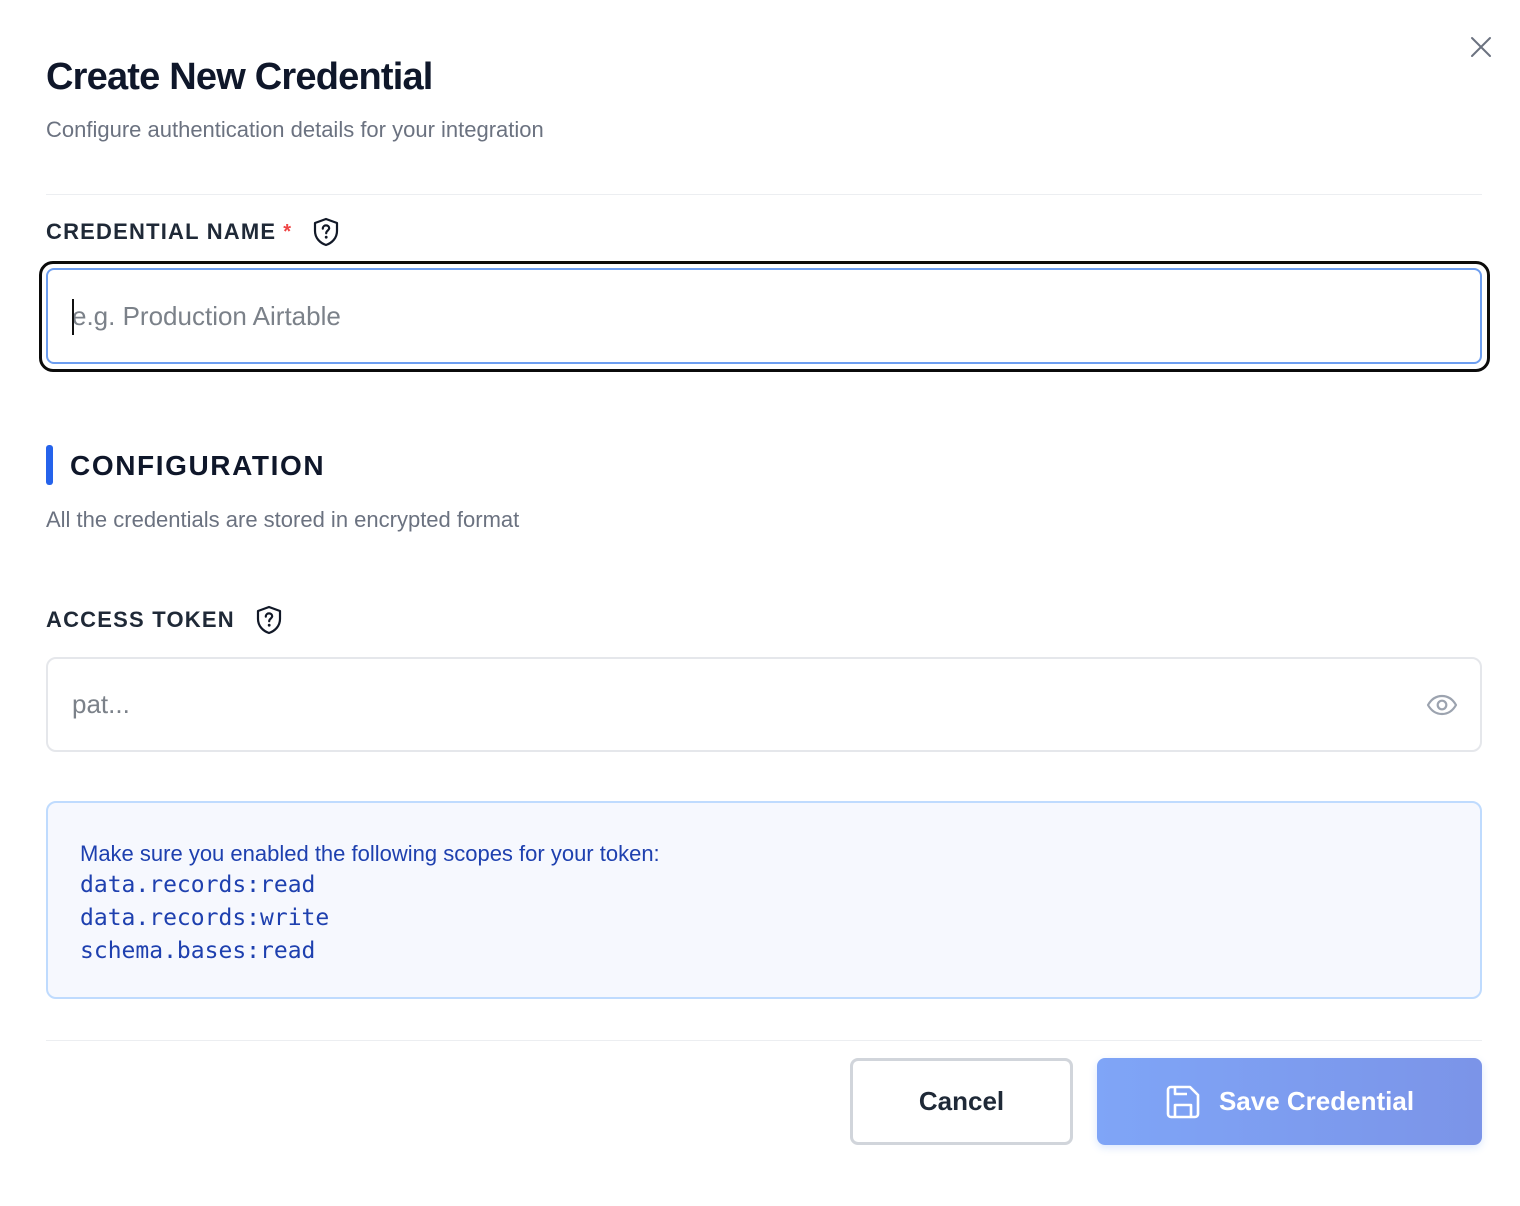  What do you see at coordinates (198, 885) in the screenshot?
I see `scope-item: data.records:read` at bounding box center [198, 885].